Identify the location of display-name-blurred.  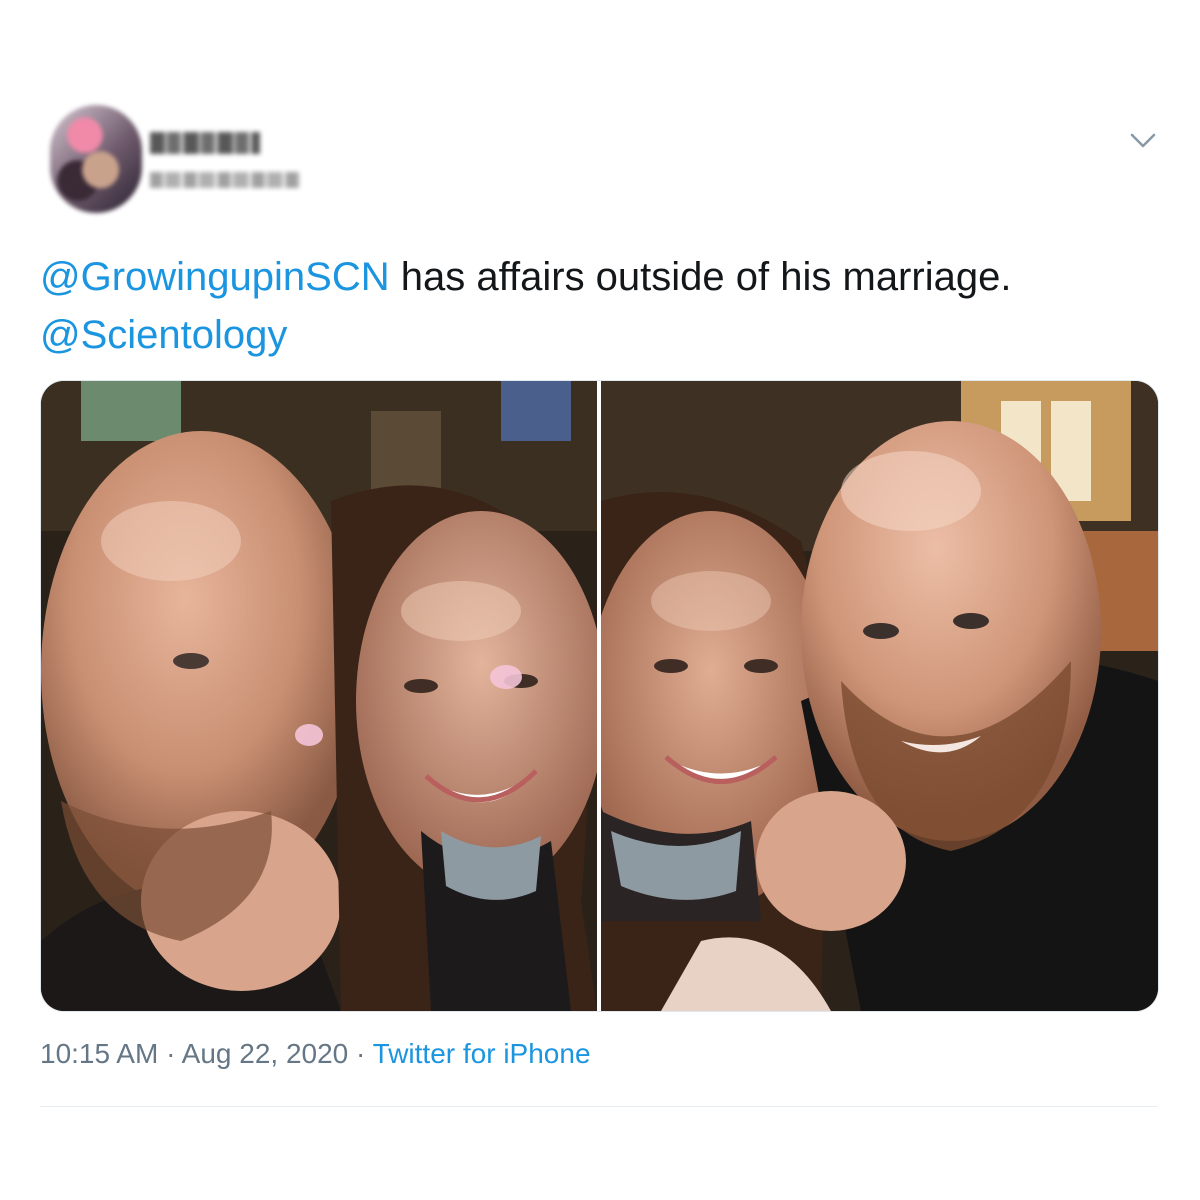
(205, 143).